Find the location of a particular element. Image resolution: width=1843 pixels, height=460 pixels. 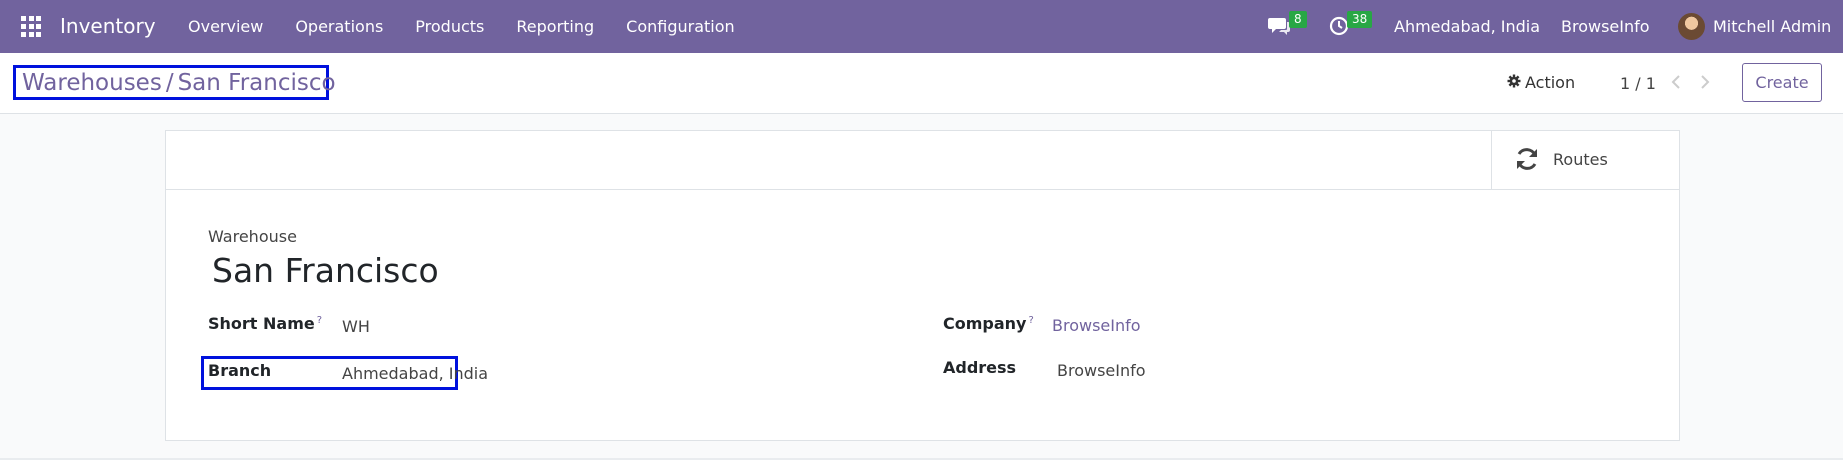

gear-icon is located at coordinates (1514, 82).